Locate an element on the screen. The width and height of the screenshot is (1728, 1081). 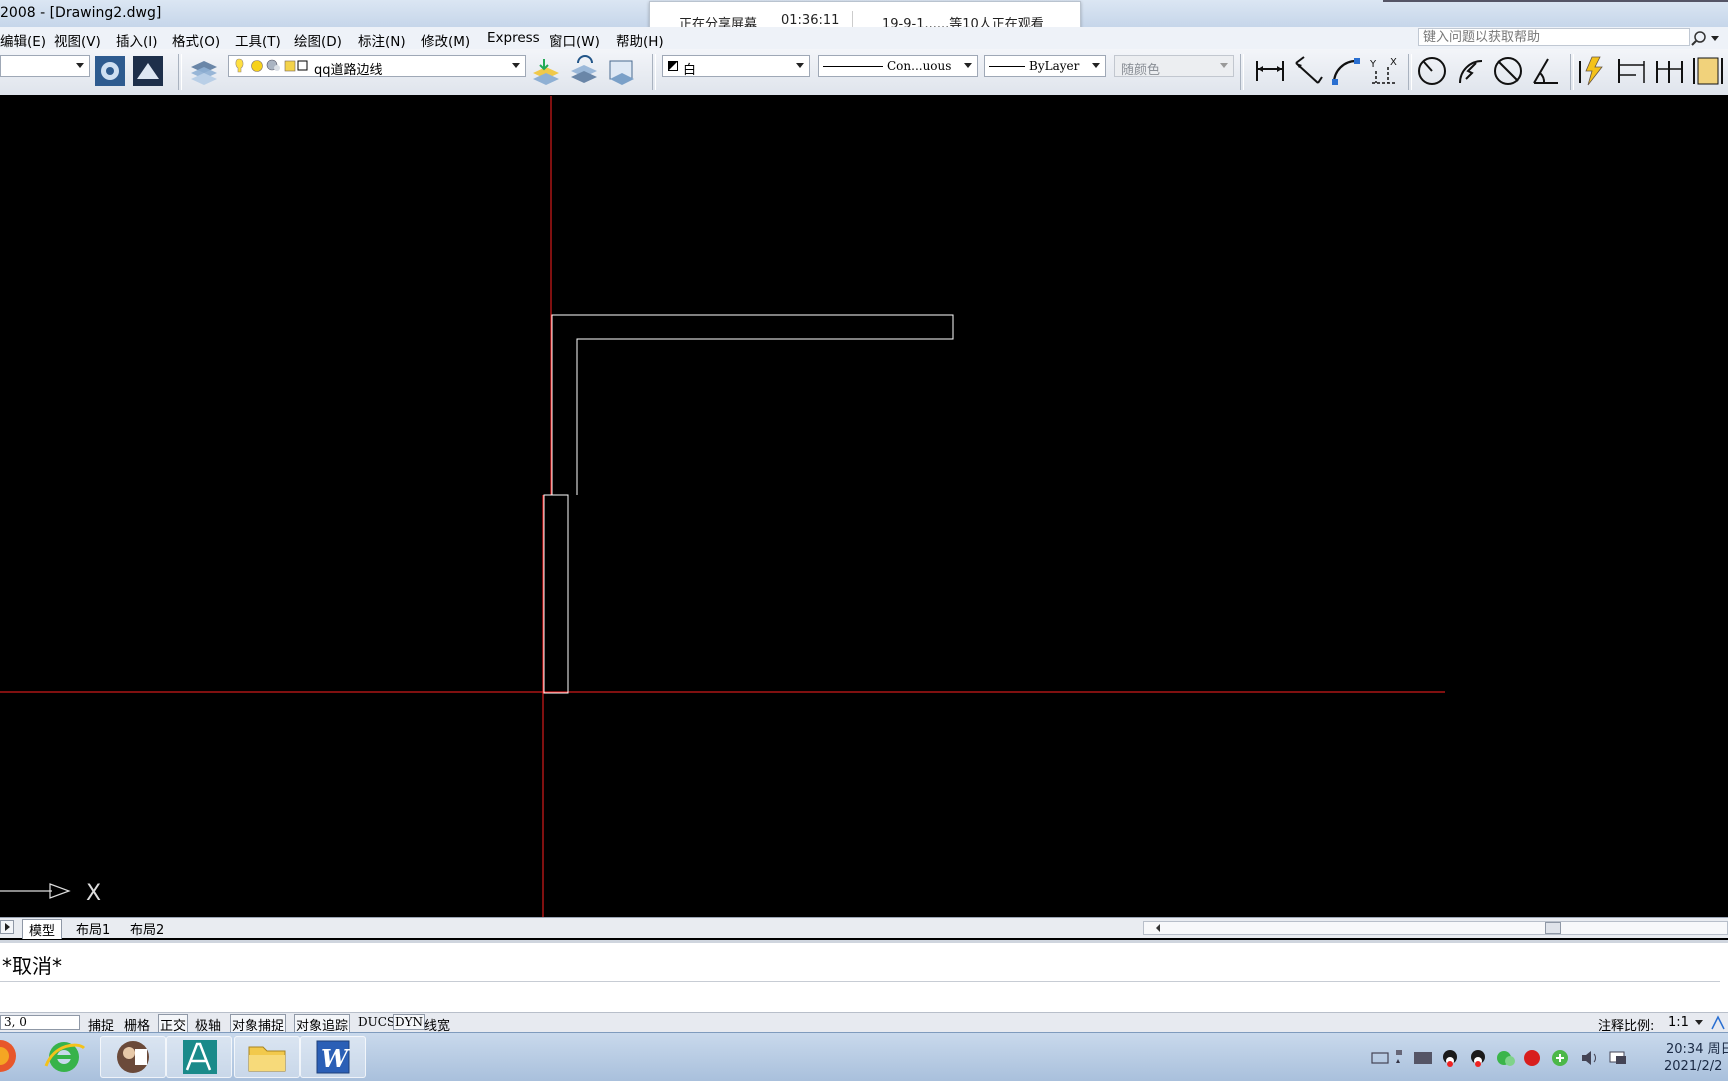
layer-state-icons is located at coordinates (271, 65).